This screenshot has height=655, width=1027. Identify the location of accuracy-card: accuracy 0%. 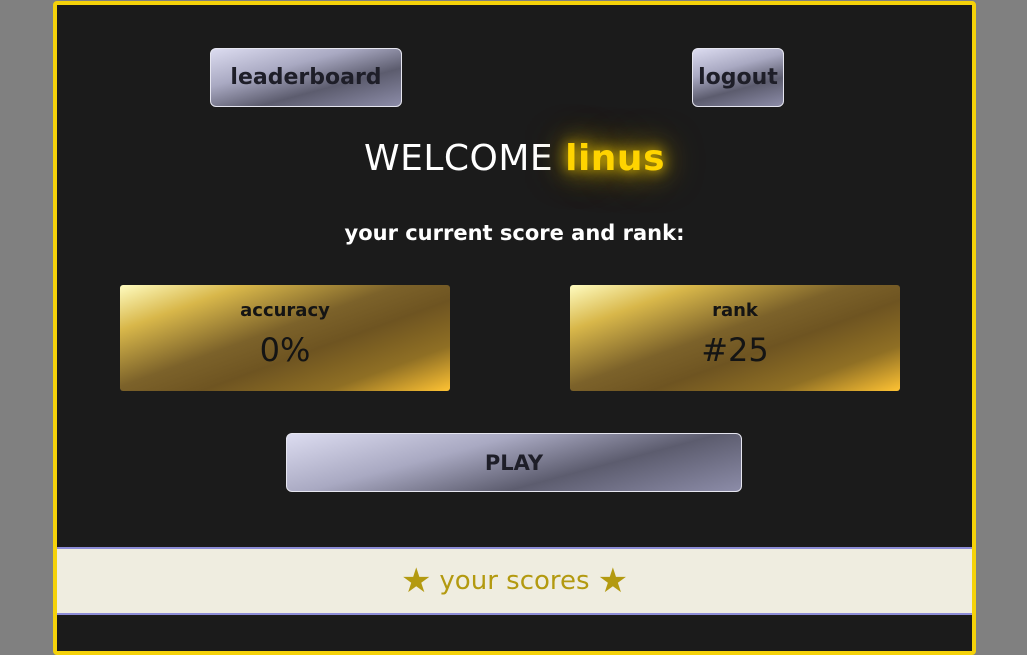
(285, 338).